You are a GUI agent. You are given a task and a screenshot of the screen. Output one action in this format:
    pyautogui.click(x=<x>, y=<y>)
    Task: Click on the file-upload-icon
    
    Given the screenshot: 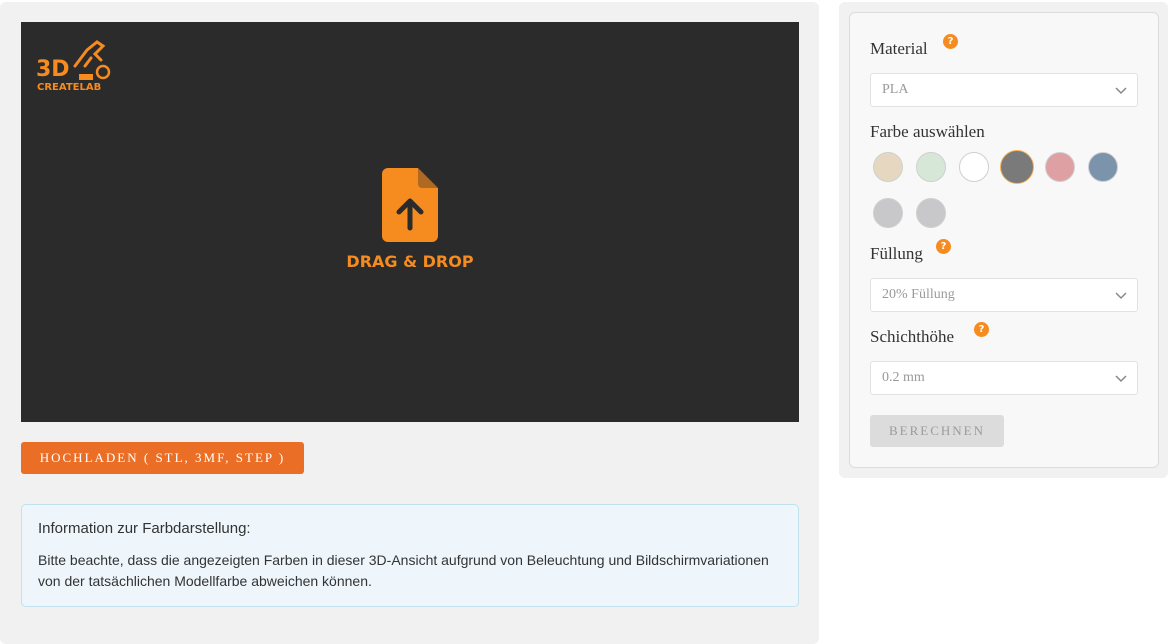 What is the action you would take?
    pyautogui.click(x=410, y=205)
    